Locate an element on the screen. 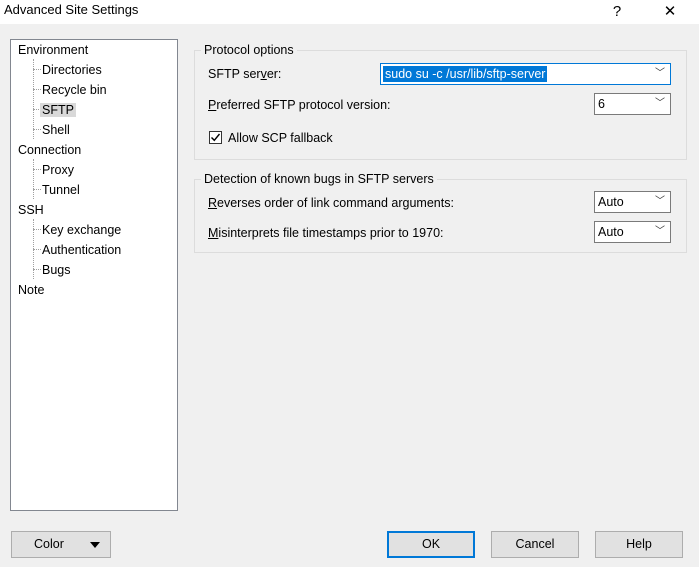 Image resolution: width=699 pixels, height=567 pixels. tree-item-sftp: SFTP is located at coordinates (58, 110).